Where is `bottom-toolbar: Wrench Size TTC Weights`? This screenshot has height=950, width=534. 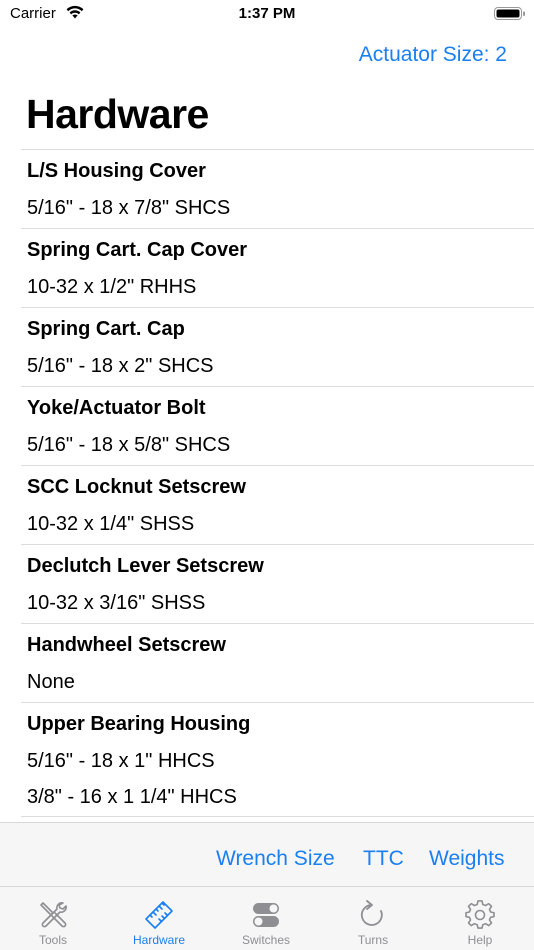
bottom-toolbar: Wrench Size TTC Weights is located at coordinates (267, 854).